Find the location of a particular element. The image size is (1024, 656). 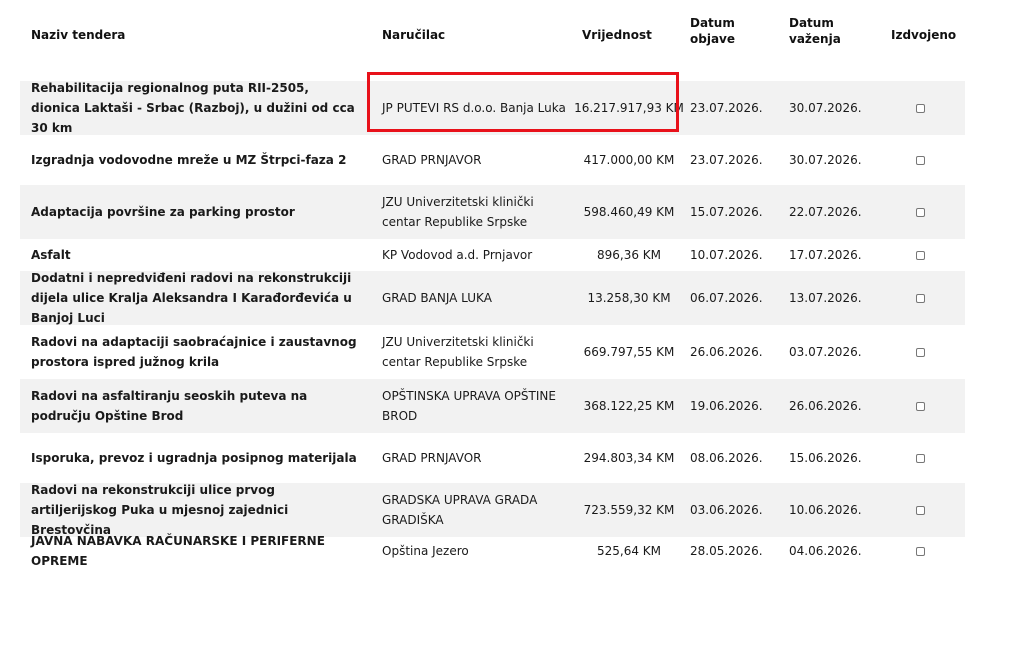

tender-published: 08.06.2026. is located at coordinates (726, 458).